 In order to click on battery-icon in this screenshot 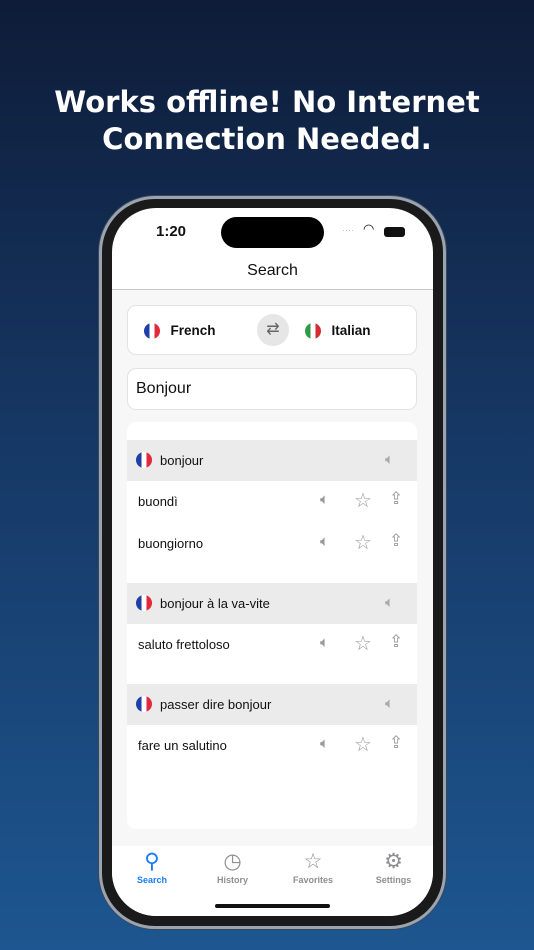, I will do `click(394, 232)`.